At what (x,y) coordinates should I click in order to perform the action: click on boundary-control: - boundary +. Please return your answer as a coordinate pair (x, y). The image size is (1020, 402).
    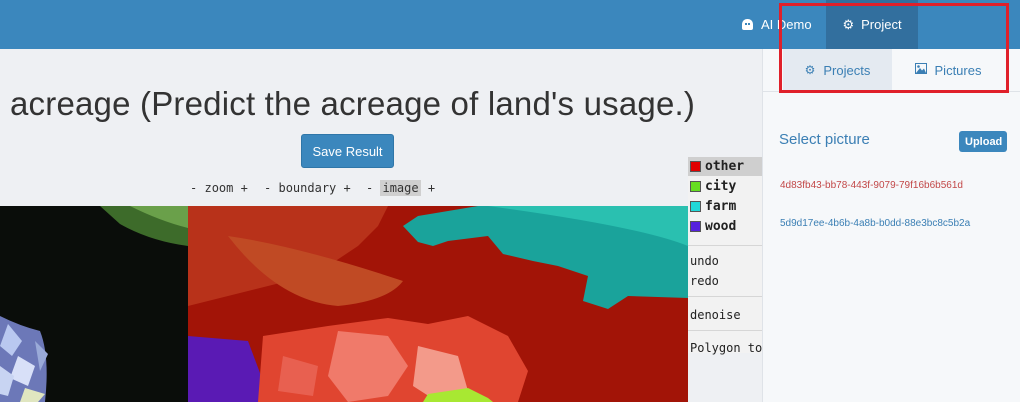
    Looking at the image, I should click on (307, 188).